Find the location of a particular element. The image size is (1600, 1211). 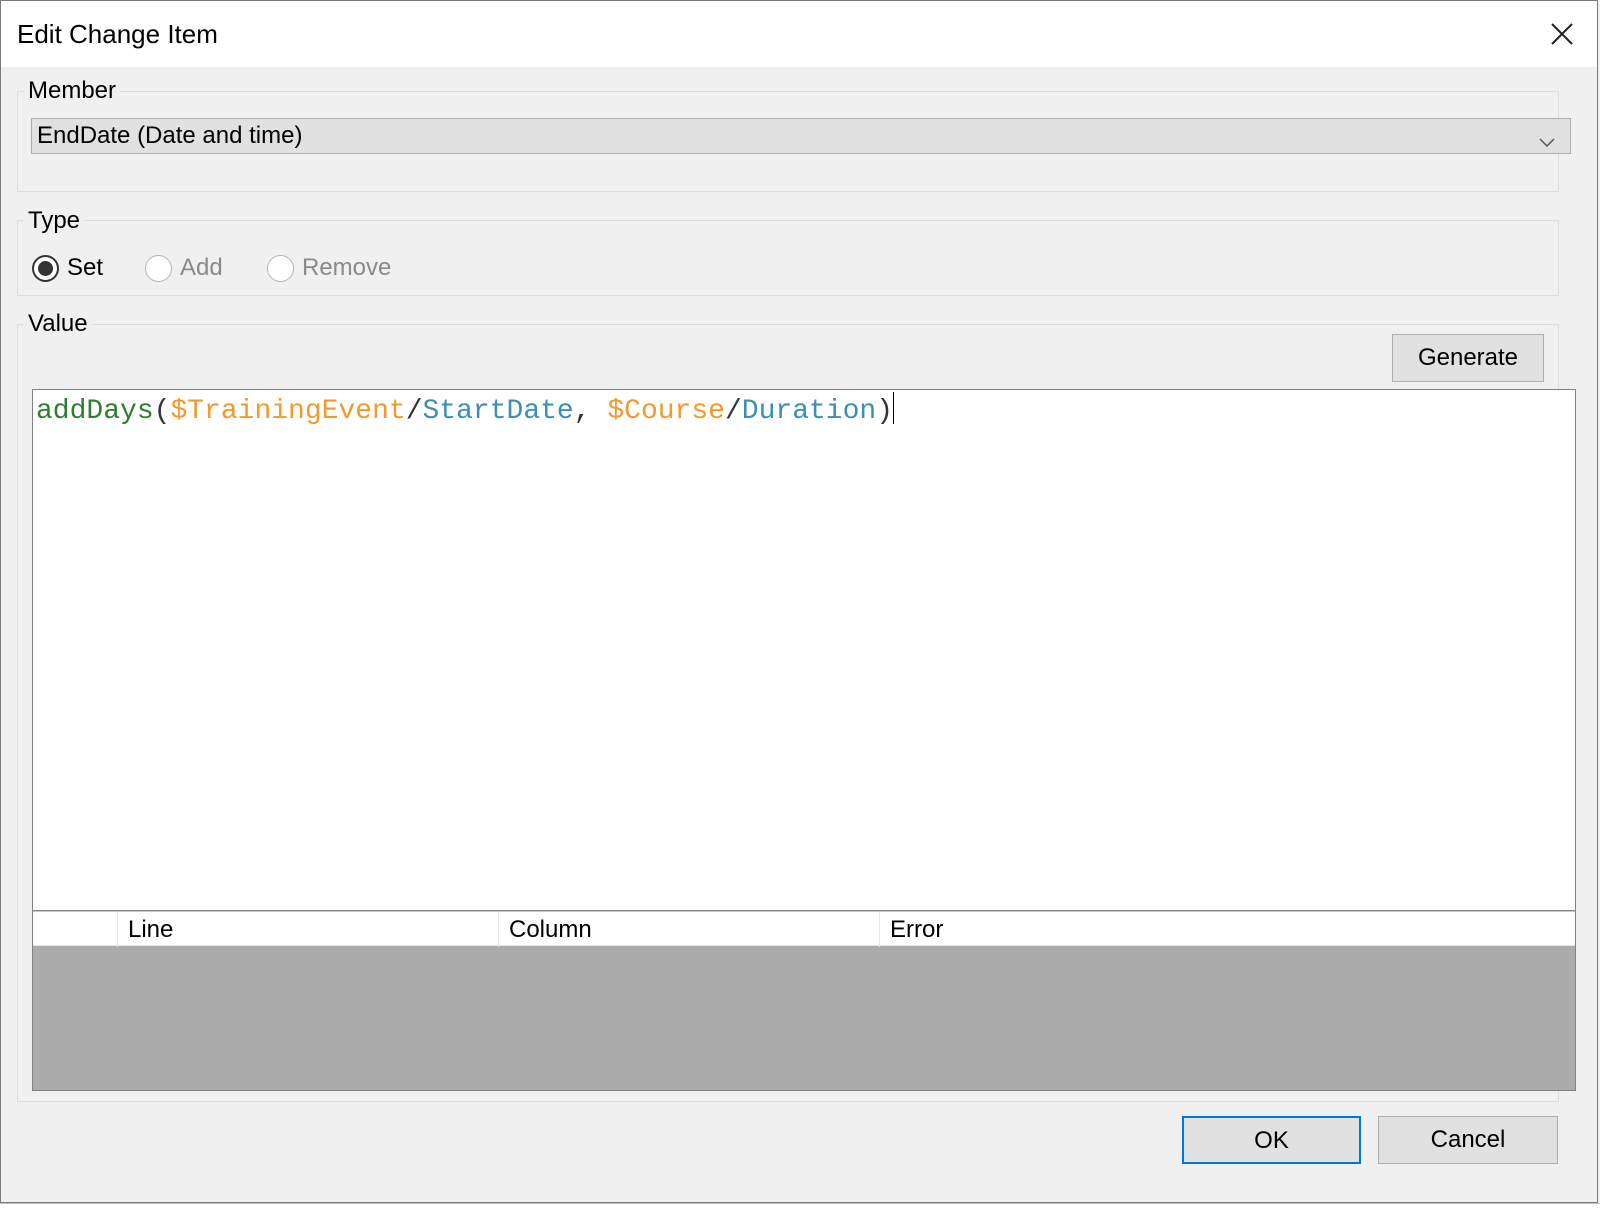

radio-remove-label: Remove is located at coordinates (347, 267).